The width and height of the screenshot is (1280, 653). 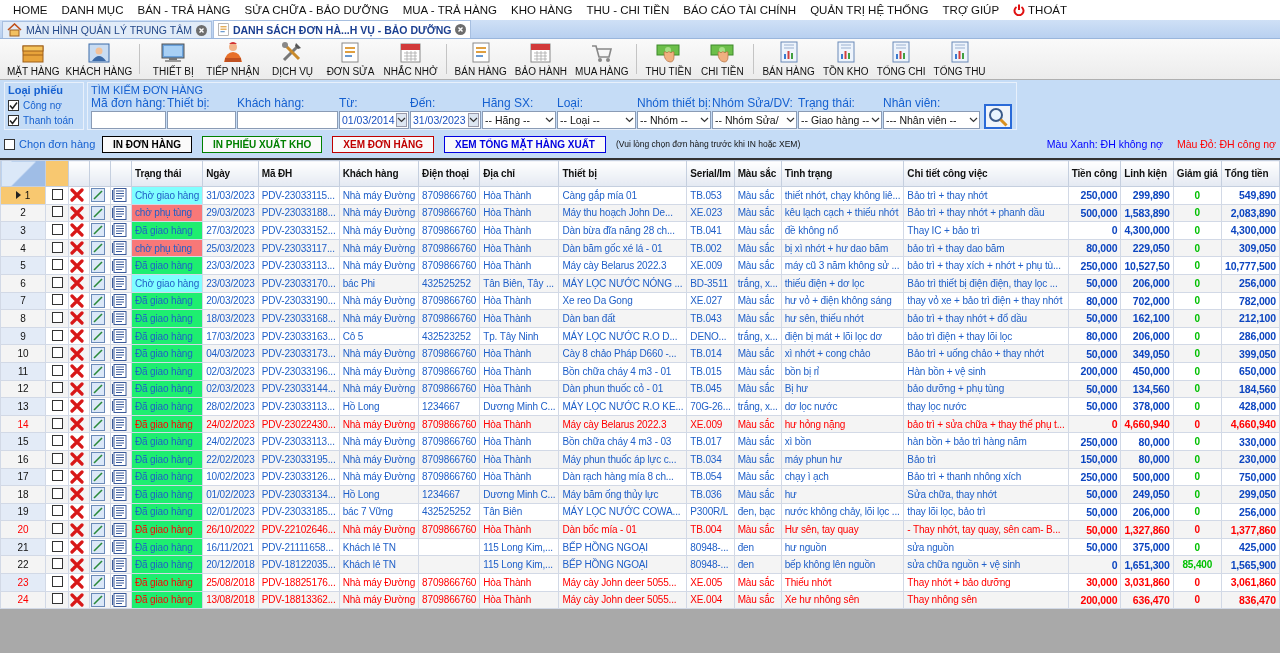 I want to click on action-button: XEM ĐƠN HÀNG, so click(x=383, y=144).